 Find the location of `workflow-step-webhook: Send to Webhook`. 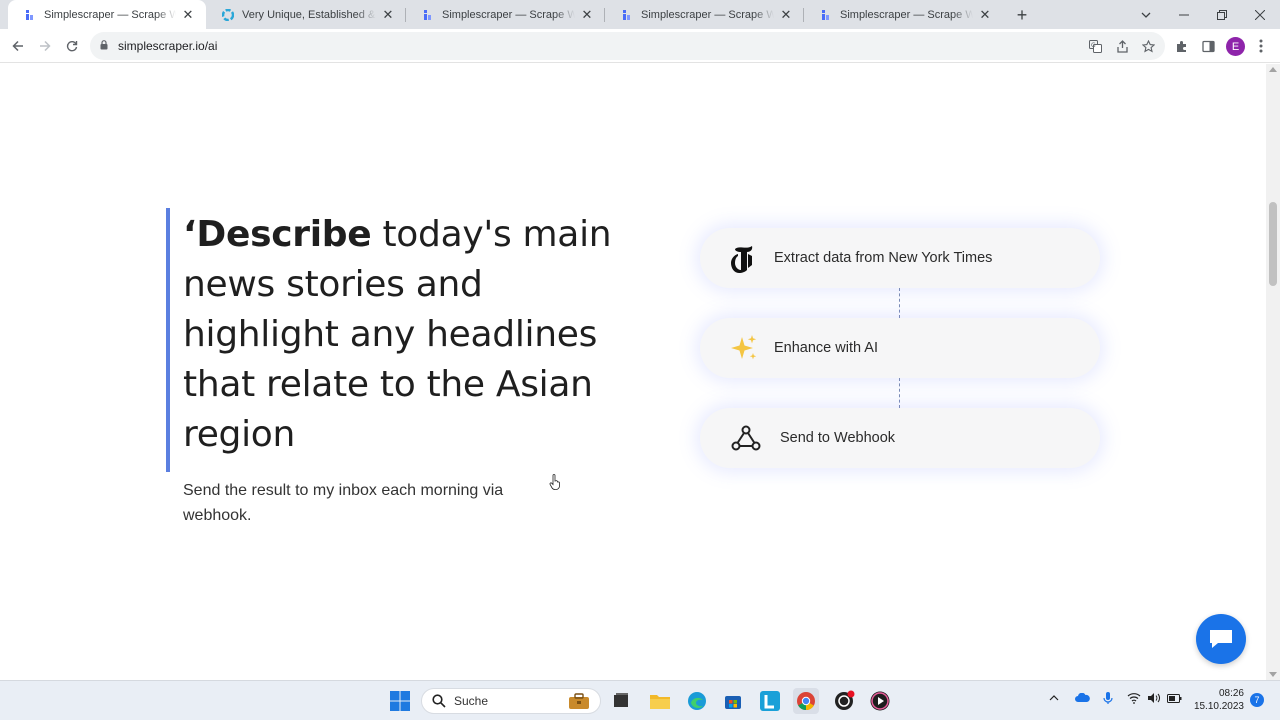

workflow-step-webhook: Send to Webhook is located at coordinates (900, 438).